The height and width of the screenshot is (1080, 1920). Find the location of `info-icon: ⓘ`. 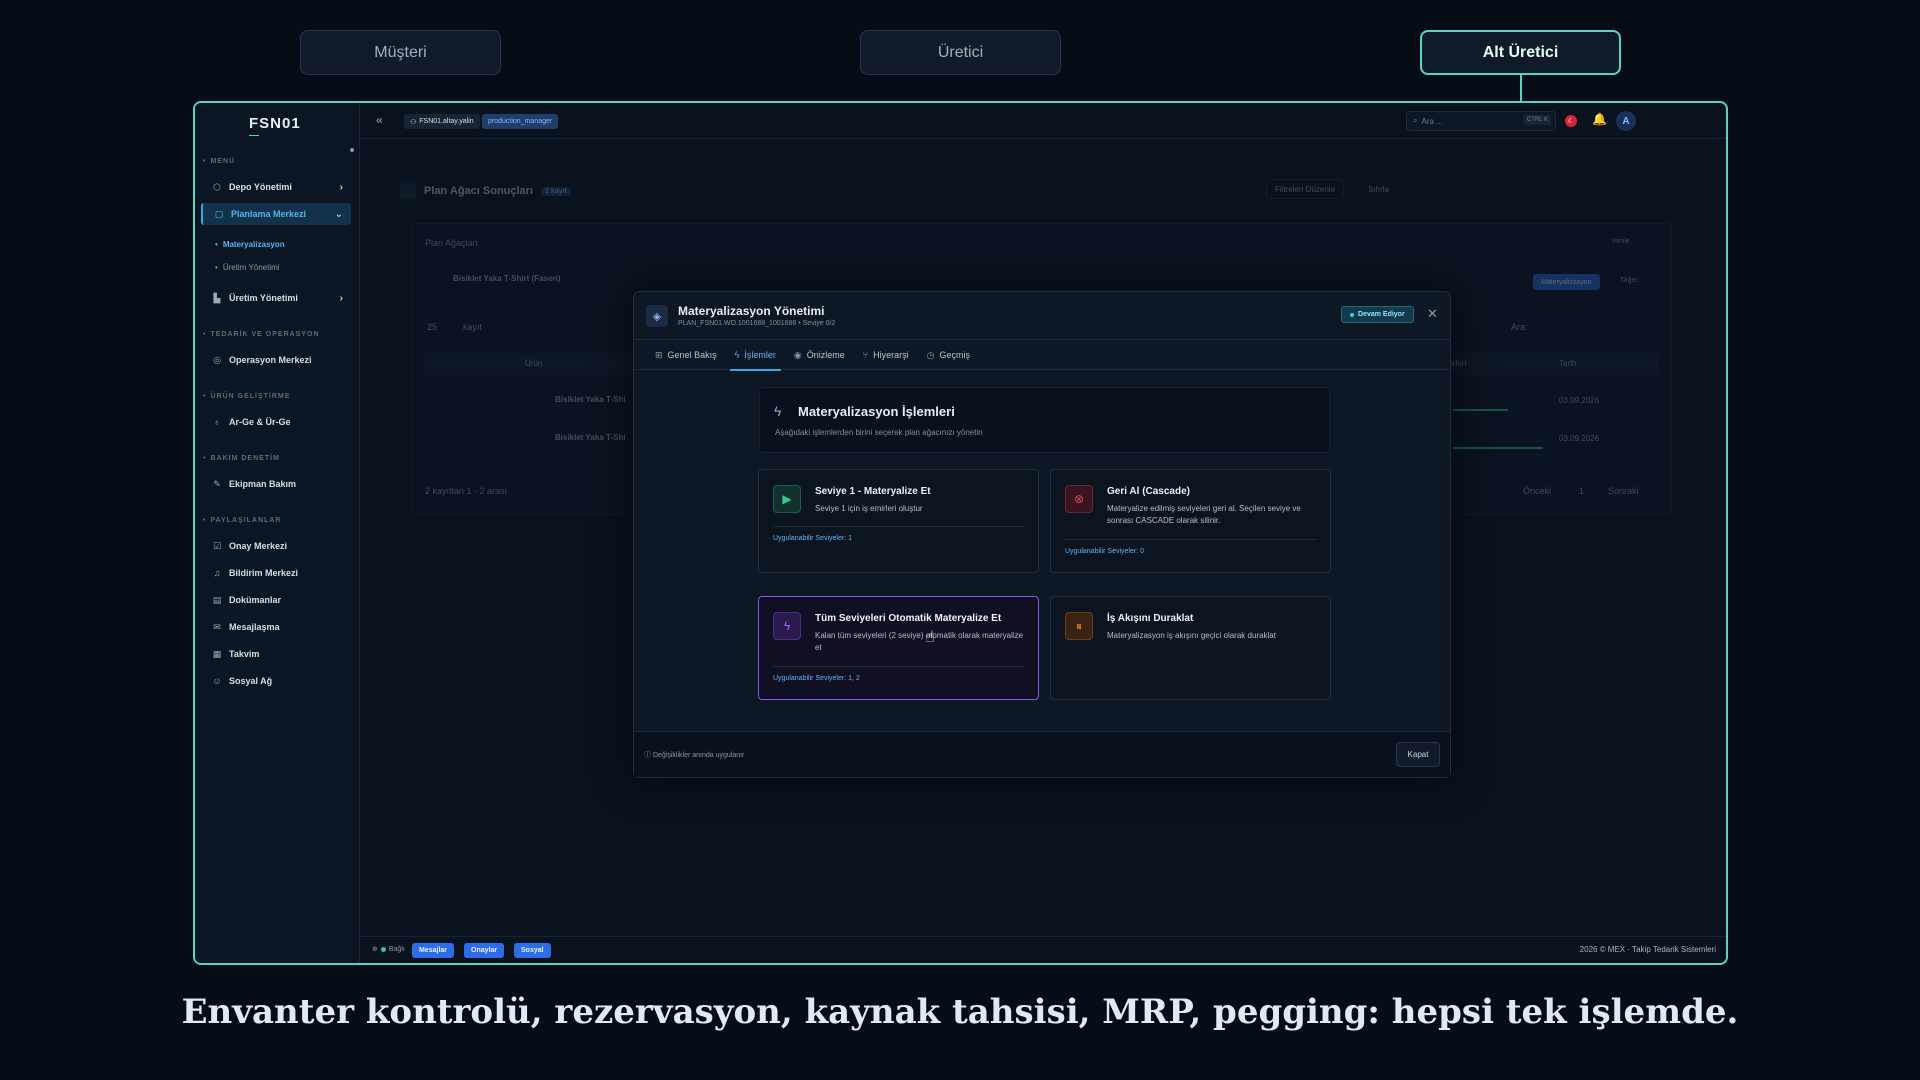

info-icon: ⓘ is located at coordinates (648, 755).